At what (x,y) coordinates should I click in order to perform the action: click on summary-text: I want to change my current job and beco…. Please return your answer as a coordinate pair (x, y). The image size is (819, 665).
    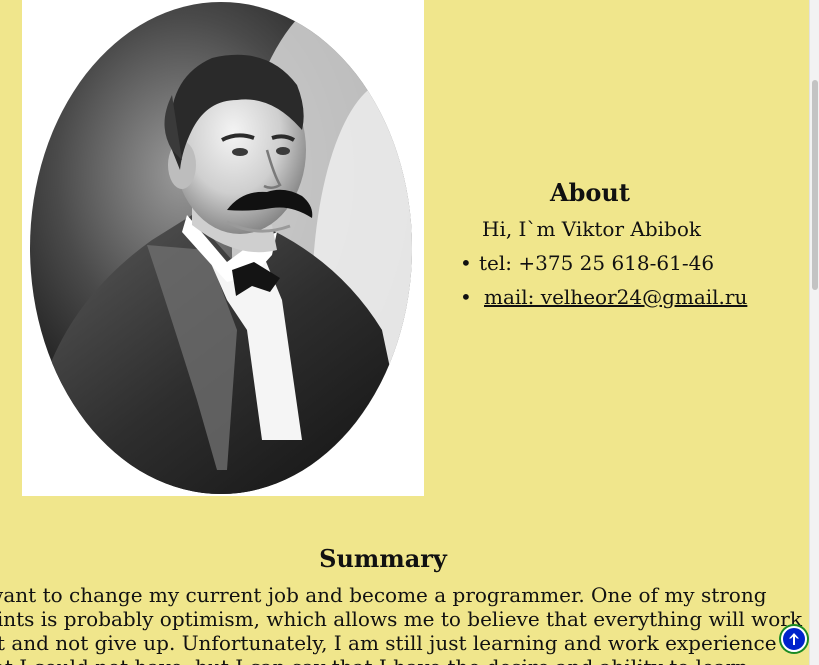
    Looking at the image, I should click on (405, 624).